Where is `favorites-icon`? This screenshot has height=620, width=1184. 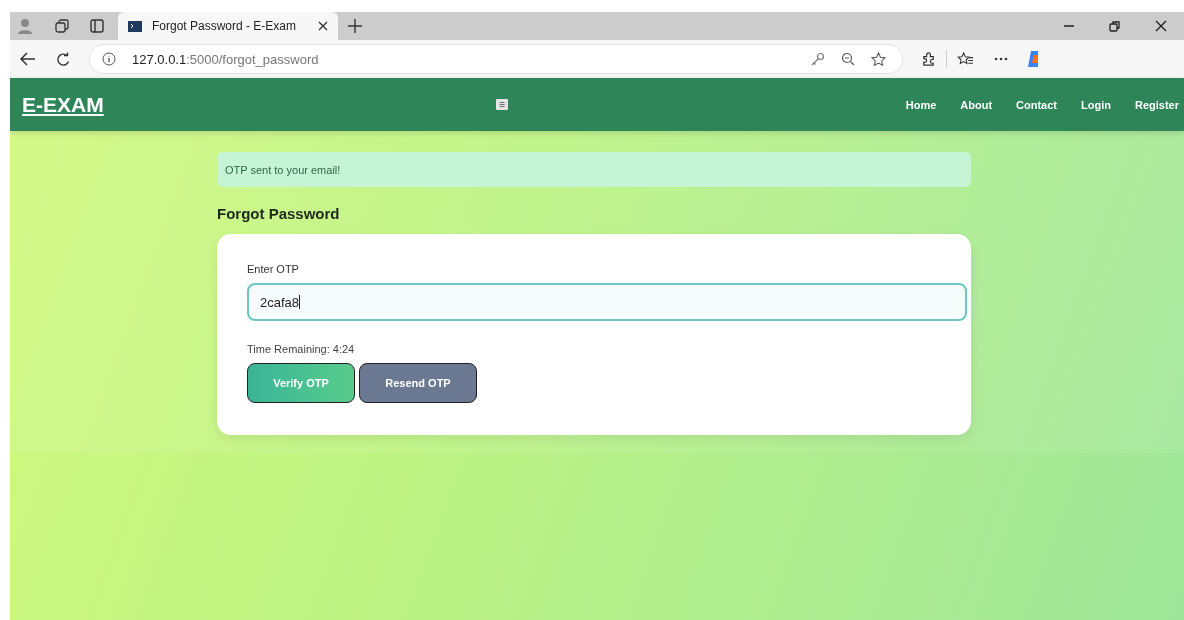
favorites-icon is located at coordinates (965, 59).